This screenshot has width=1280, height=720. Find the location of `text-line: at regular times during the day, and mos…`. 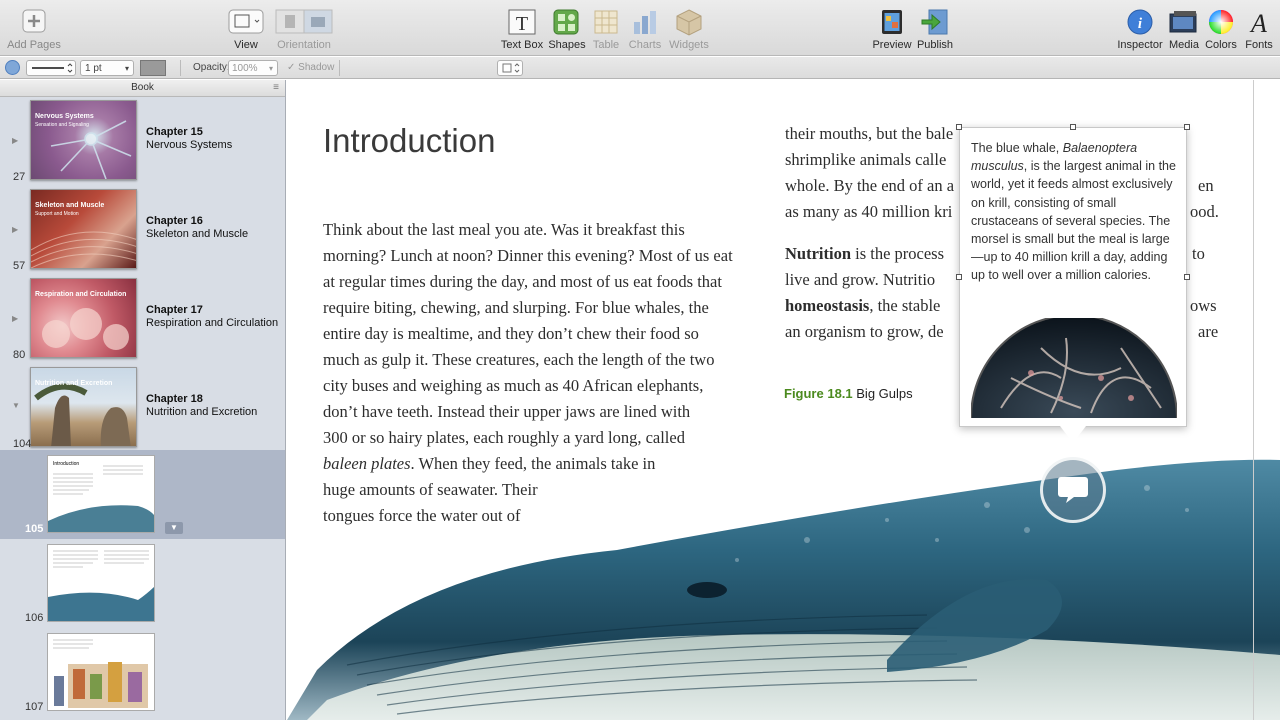

text-line: at regular times during the day, and mos… is located at coordinates (522, 281).